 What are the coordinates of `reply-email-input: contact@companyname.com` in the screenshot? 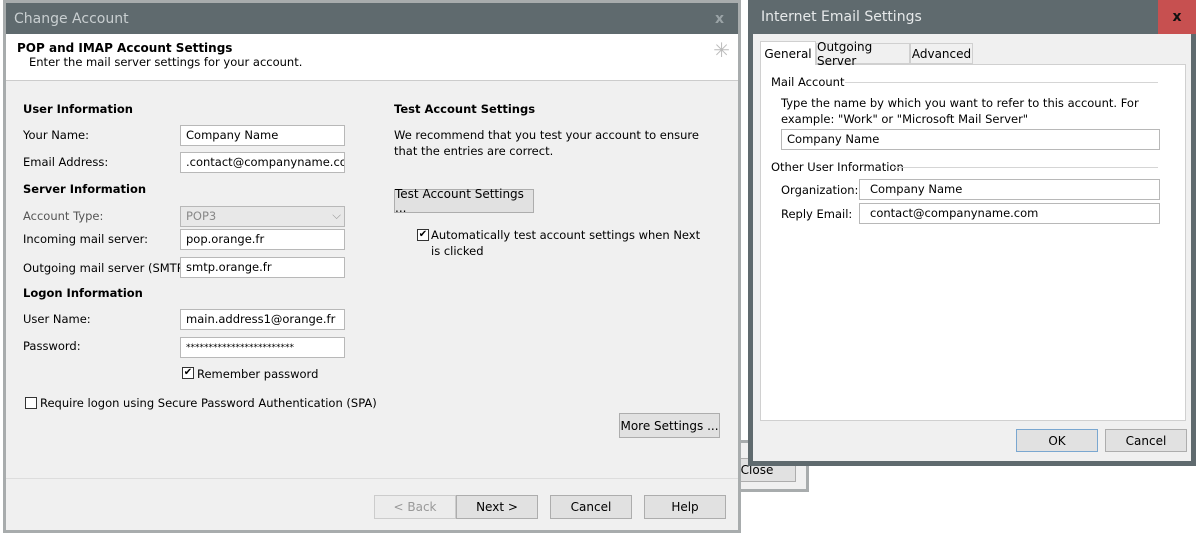 It's located at (1009, 213).